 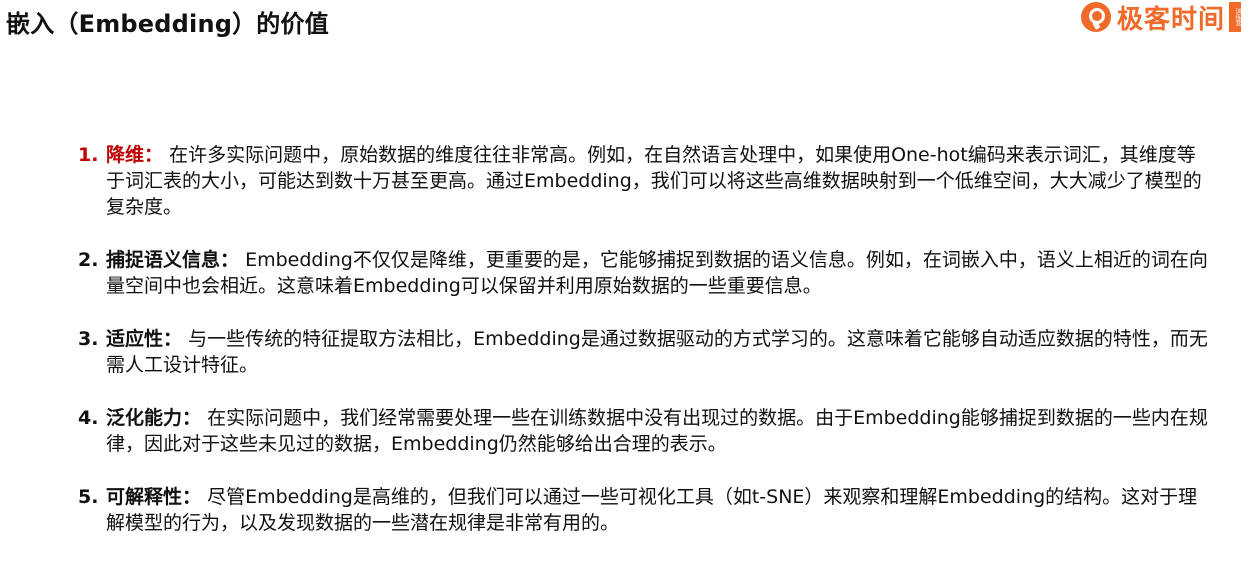 I want to click on geekbang-logo-icon, so click(x=1095, y=17).